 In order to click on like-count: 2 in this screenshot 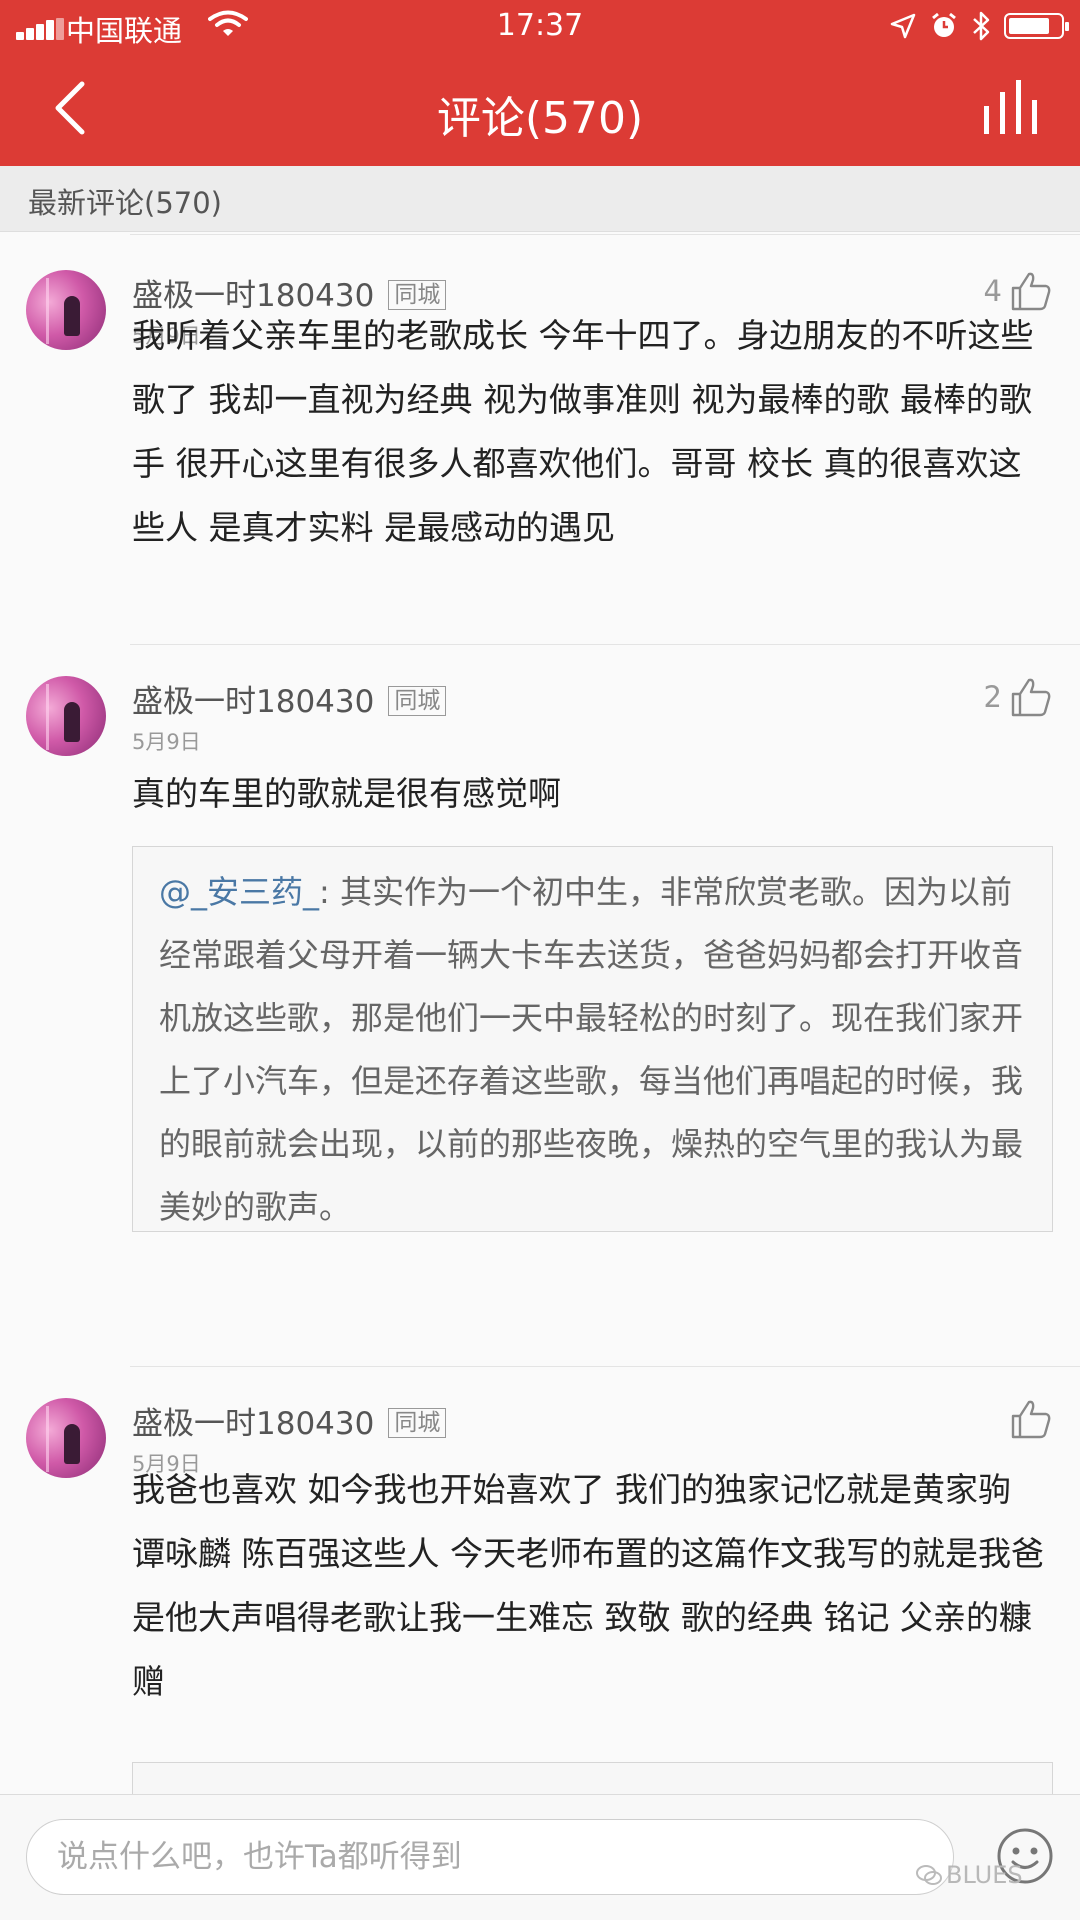, I will do `click(992, 697)`.